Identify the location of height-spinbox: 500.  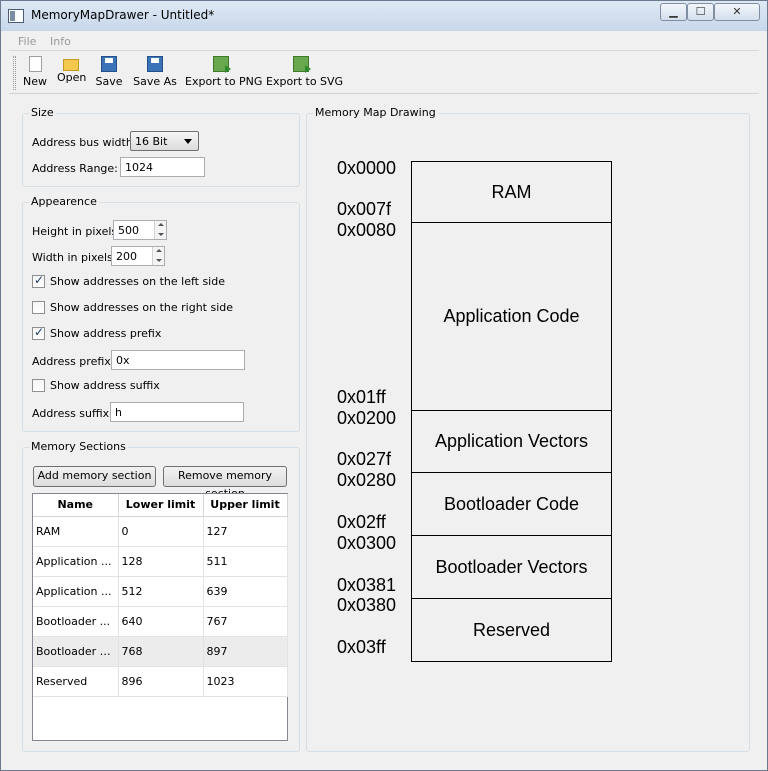
(140, 230).